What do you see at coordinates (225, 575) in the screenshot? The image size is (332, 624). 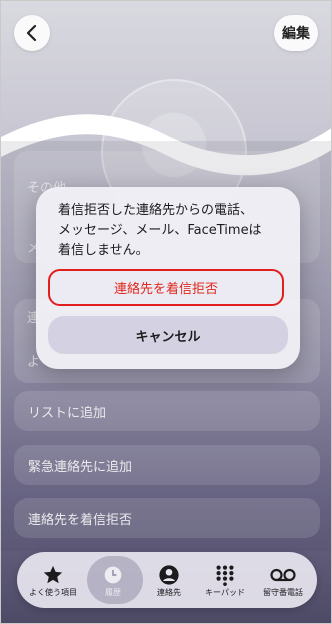 I see `keypad-icon` at bounding box center [225, 575].